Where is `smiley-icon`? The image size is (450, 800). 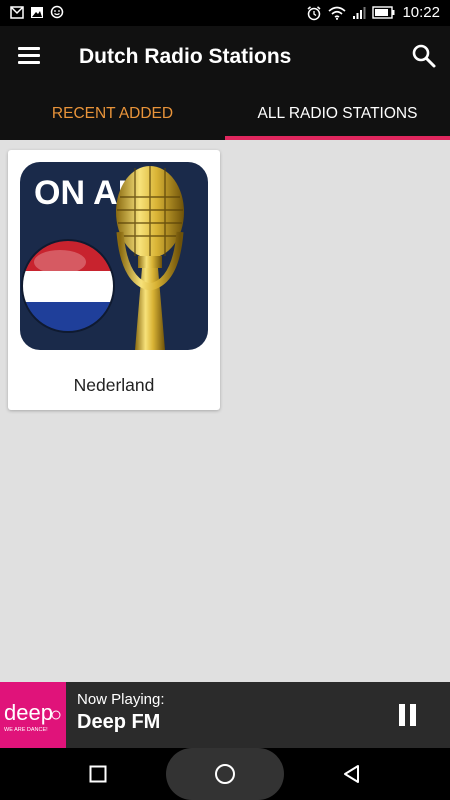 smiley-icon is located at coordinates (57, 12).